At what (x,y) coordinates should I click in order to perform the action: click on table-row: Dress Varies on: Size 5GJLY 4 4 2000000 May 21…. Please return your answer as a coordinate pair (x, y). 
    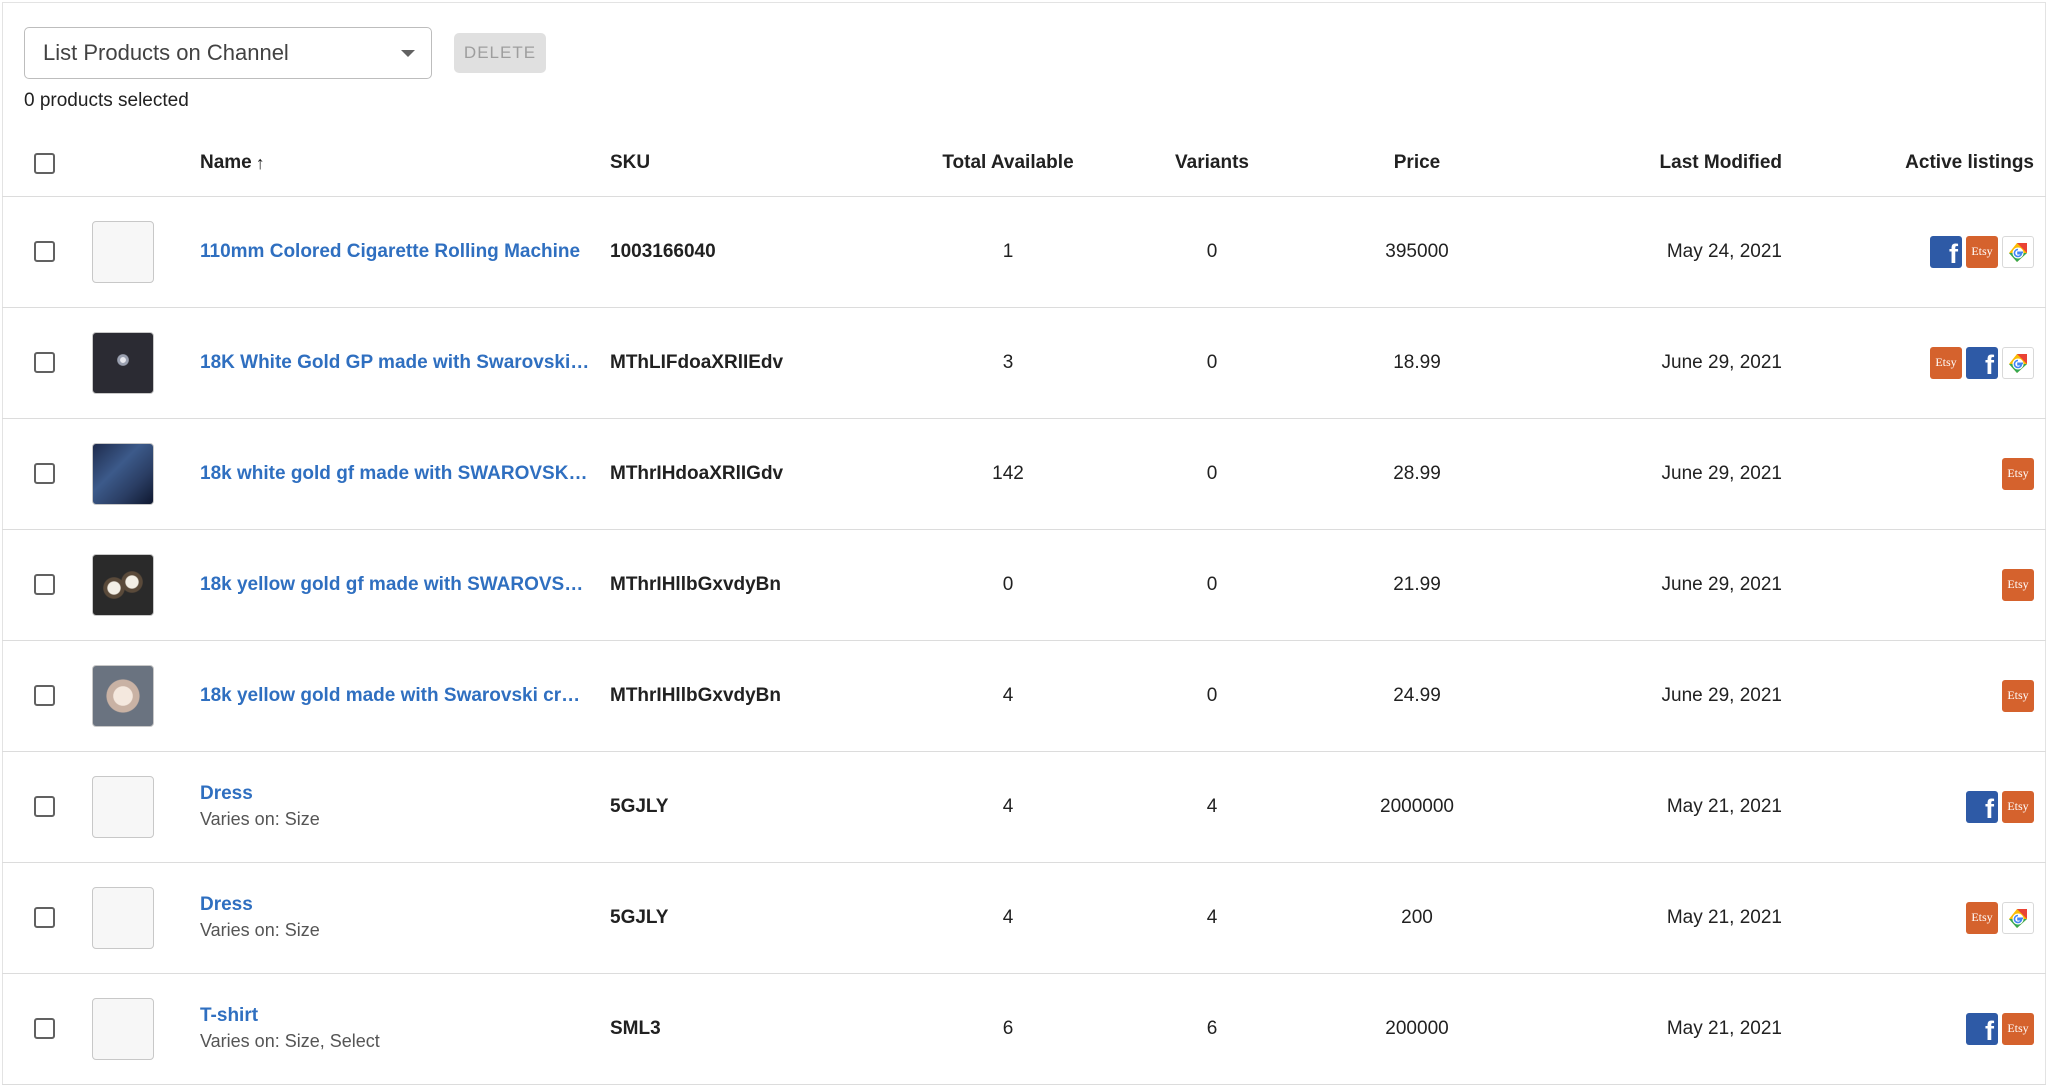
    Looking at the image, I should click on (1024, 807).